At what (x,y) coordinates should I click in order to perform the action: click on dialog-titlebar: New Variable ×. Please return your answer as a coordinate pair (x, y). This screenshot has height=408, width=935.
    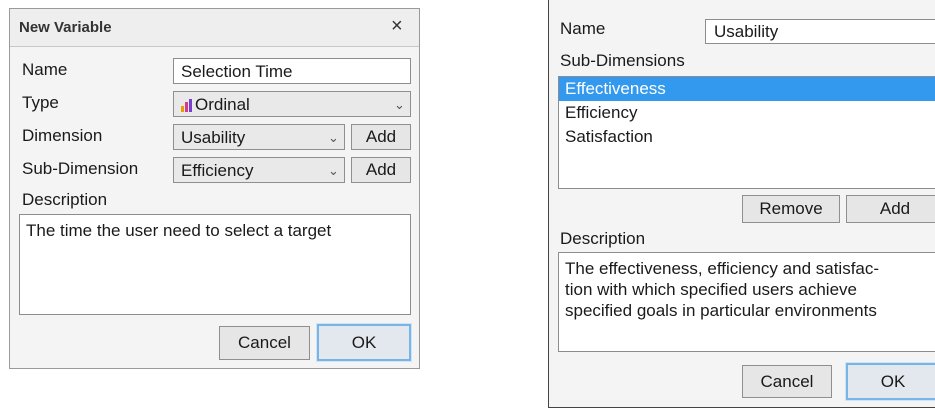
    Looking at the image, I should click on (214, 28).